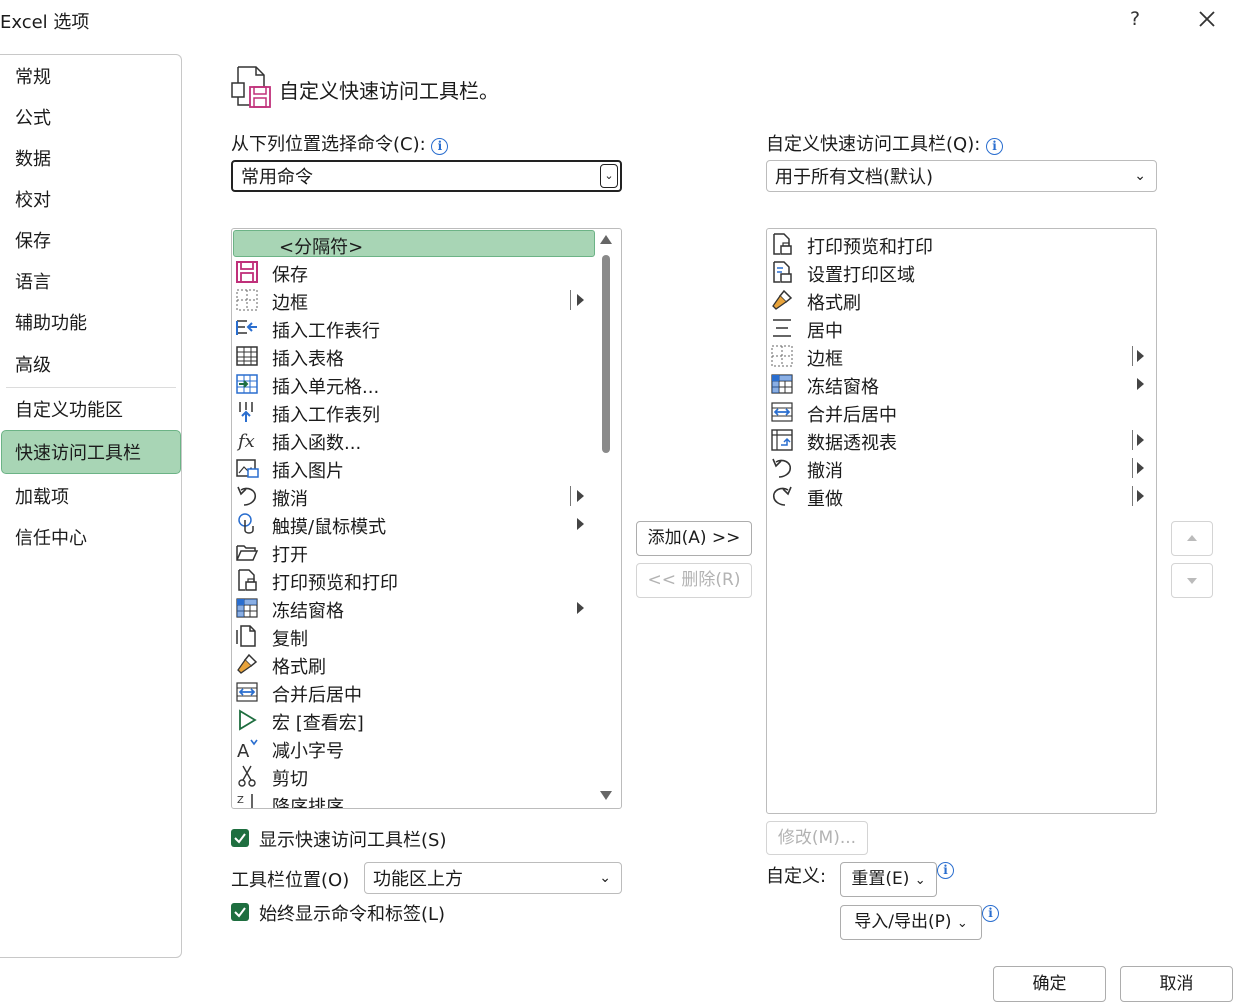 The height and width of the screenshot is (1002, 1236). What do you see at coordinates (328, 144) in the screenshot?
I see `choose-commands-label-text: 从下列位置选择命令(C):` at bounding box center [328, 144].